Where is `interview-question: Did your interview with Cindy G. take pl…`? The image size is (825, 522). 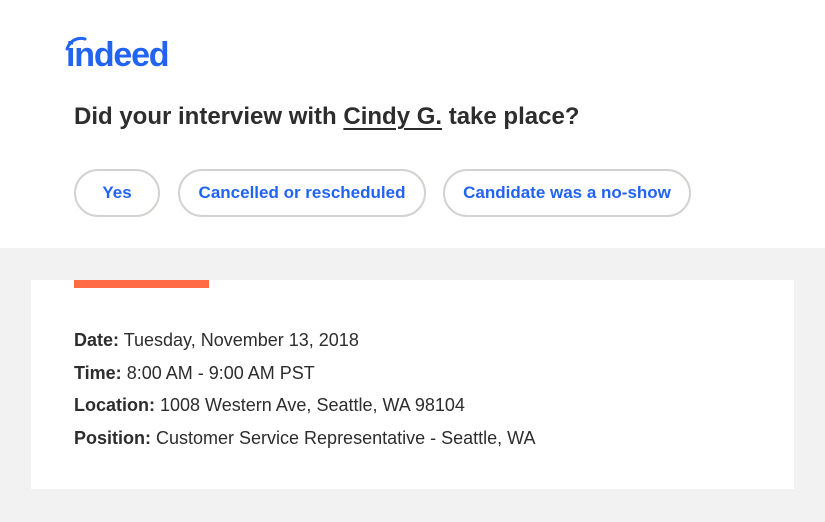
interview-question: Did your interview with Cindy G. take pl… is located at coordinates (326, 117).